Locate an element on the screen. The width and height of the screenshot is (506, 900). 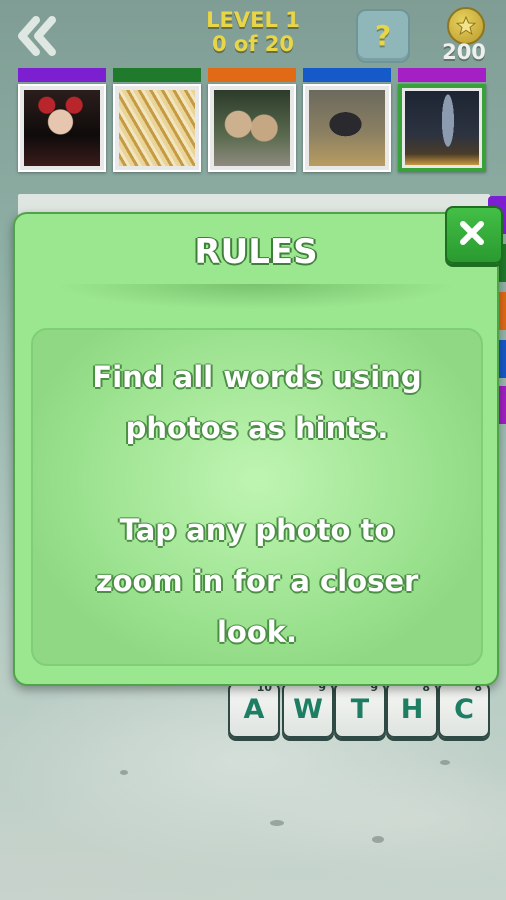
photo-bird is located at coordinates (347, 120).